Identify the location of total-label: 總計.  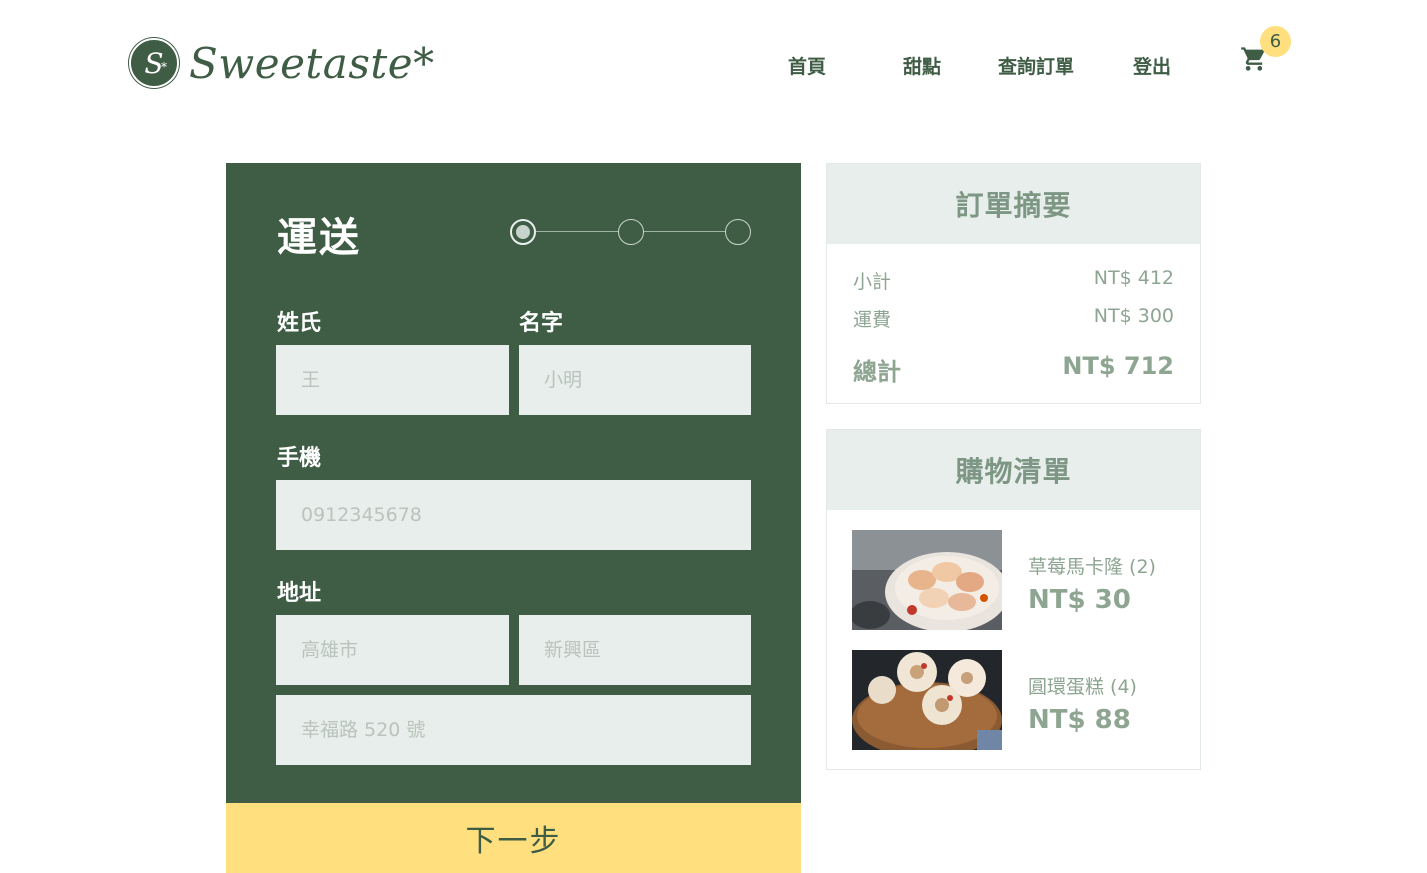
(877, 372).